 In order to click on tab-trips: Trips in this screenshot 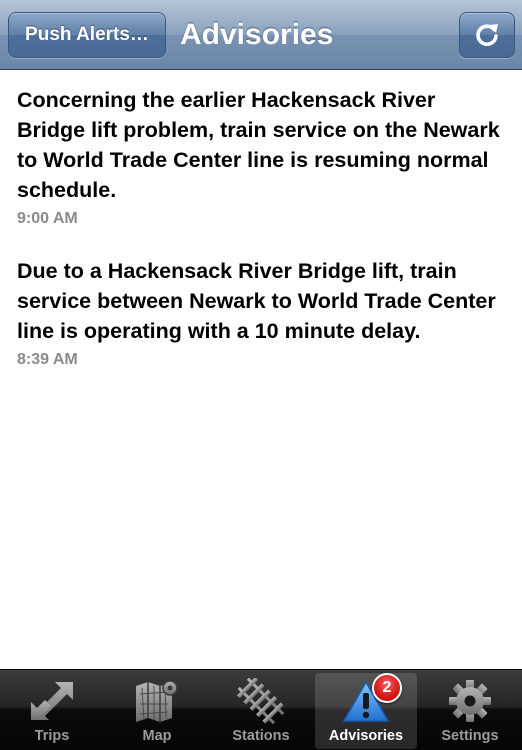, I will do `click(52, 711)`.